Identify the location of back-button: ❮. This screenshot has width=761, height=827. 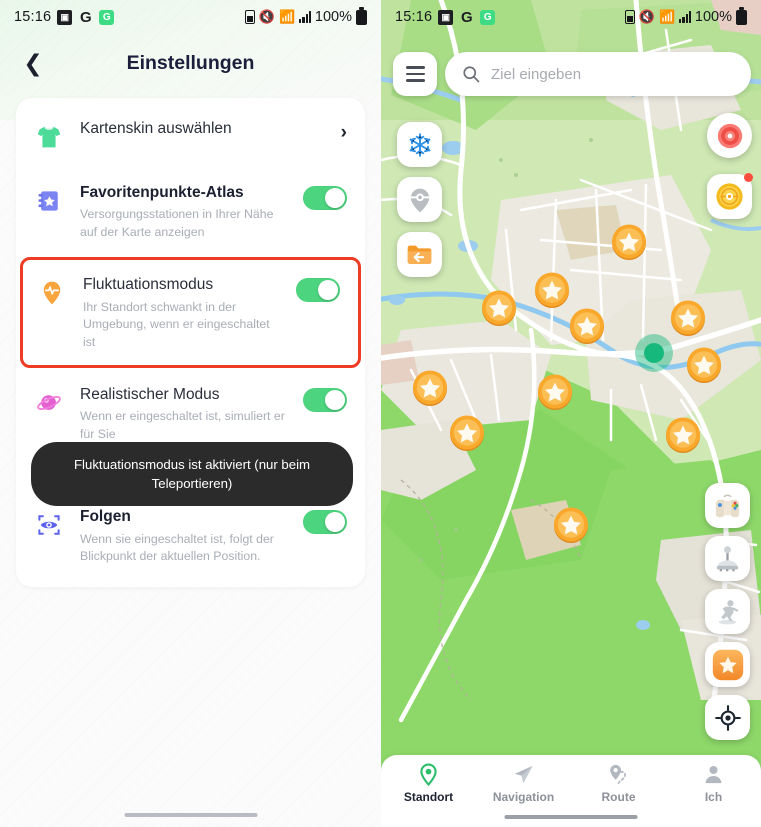
(33, 63).